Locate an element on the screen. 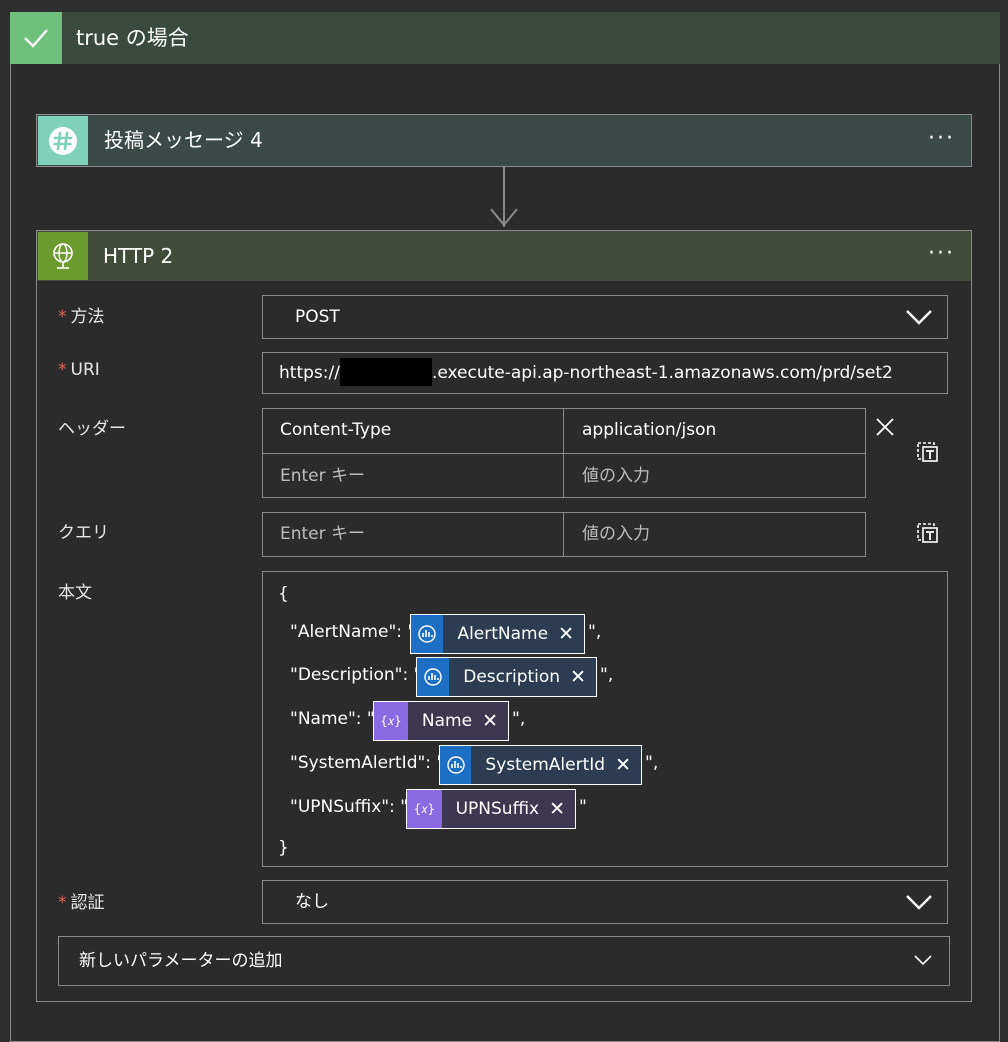  body-key-text: "AlertName": " is located at coordinates (353, 632).